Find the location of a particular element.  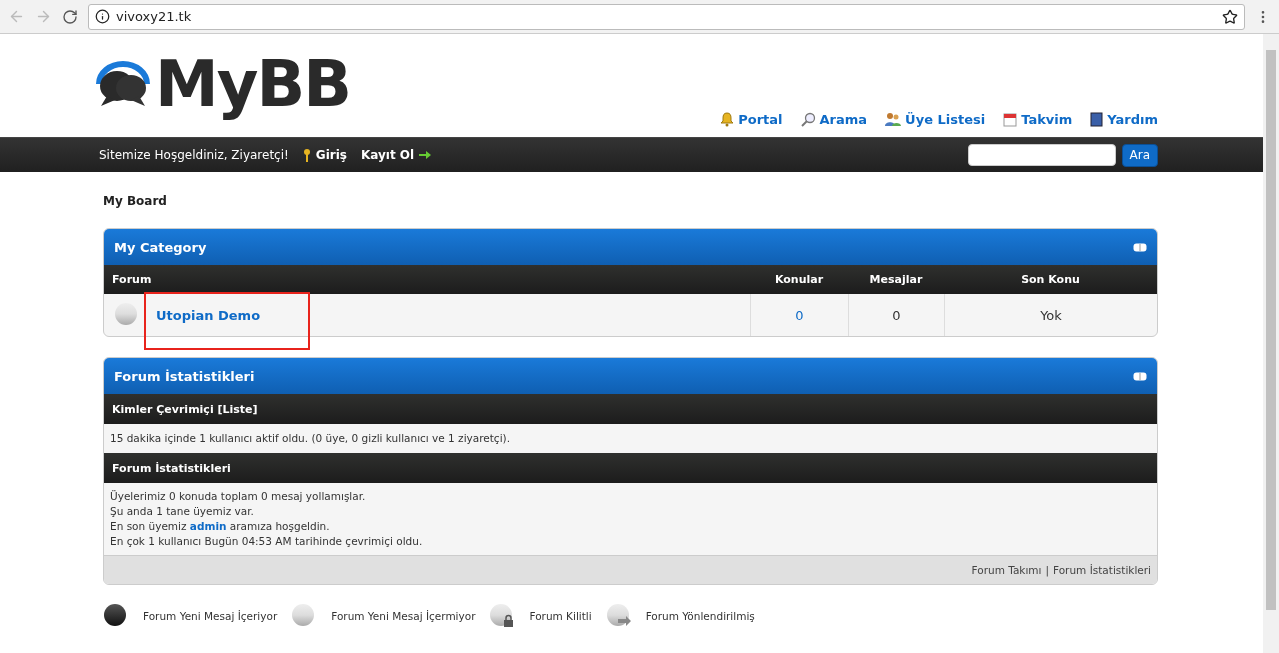

column-header: Konular is located at coordinates (799, 279).